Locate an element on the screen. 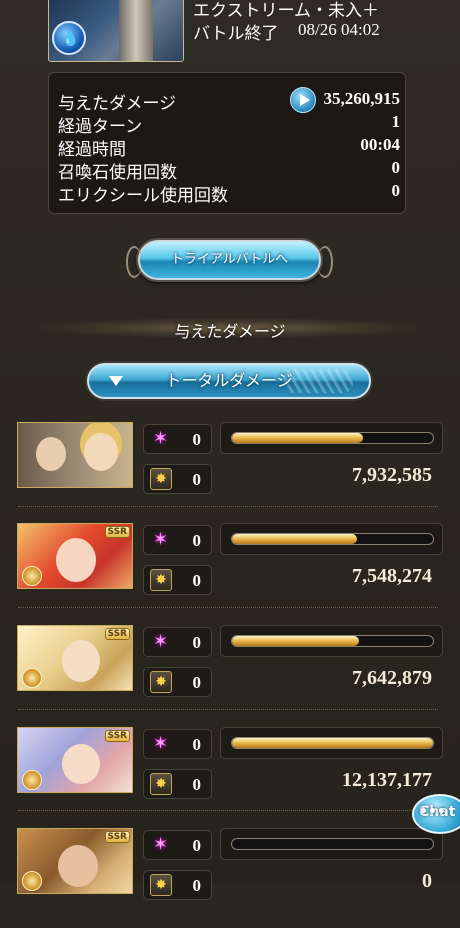 Image resolution: width=460 pixels, height=928 pixels. quest-header: 💧 エクストリーム・未入＋ バトル終了 08/26 04:02 is located at coordinates (230, 31).